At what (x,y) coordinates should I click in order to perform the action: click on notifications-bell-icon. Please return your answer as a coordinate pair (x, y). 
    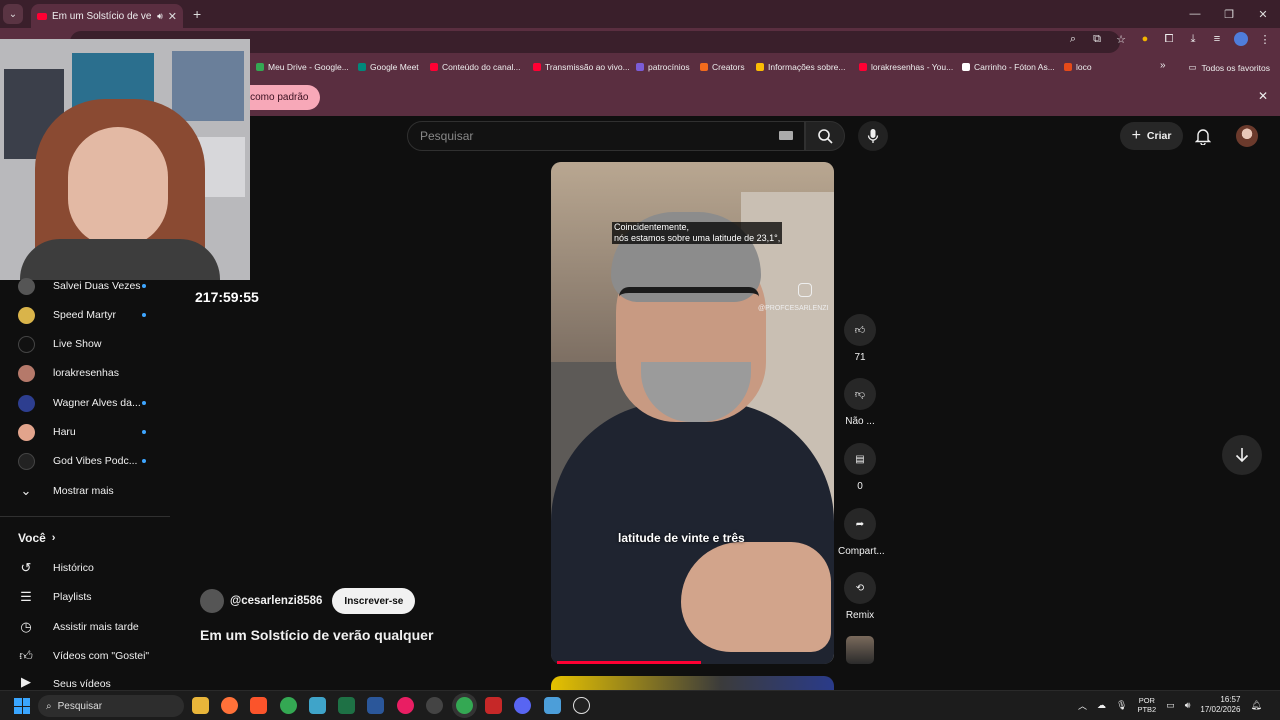
    Looking at the image, I should click on (1203, 136).